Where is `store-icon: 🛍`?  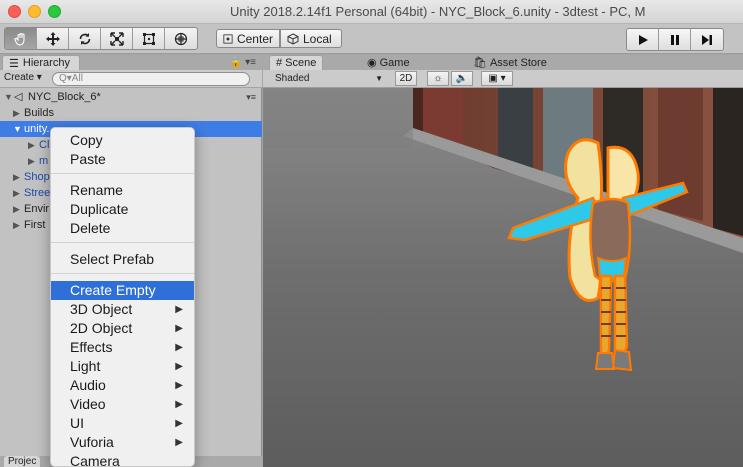
store-icon: 🛍 is located at coordinates (480, 63).